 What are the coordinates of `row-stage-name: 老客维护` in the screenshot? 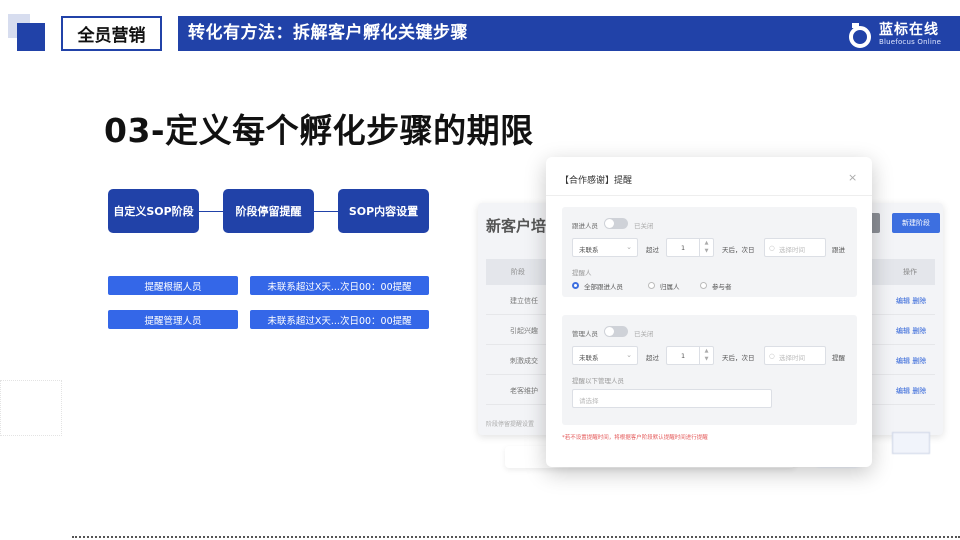 It's located at (524, 391).